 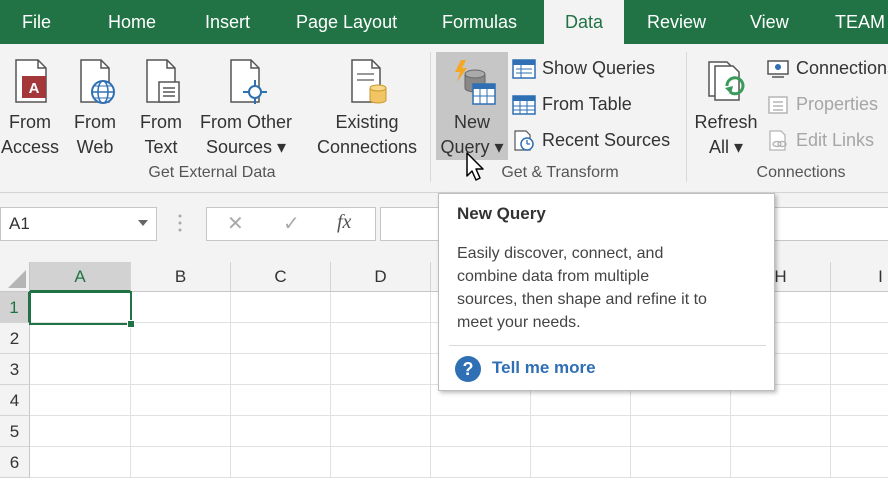 What do you see at coordinates (281, 338) in the screenshot?
I see `cell-c2` at bounding box center [281, 338].